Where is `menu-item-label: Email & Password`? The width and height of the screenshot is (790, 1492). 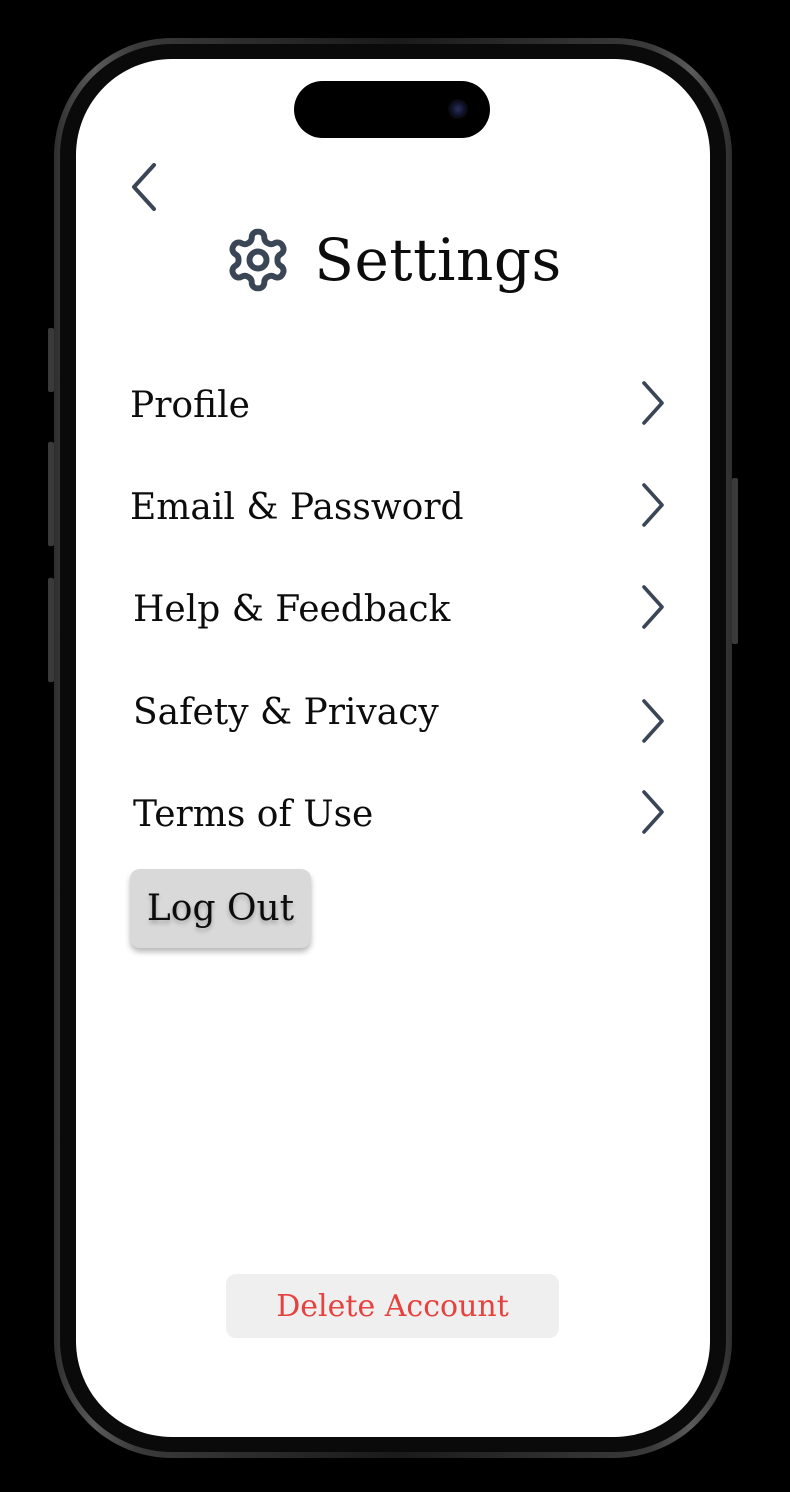
menu-item-label: Email & Password is located at coordinates (297, 507).